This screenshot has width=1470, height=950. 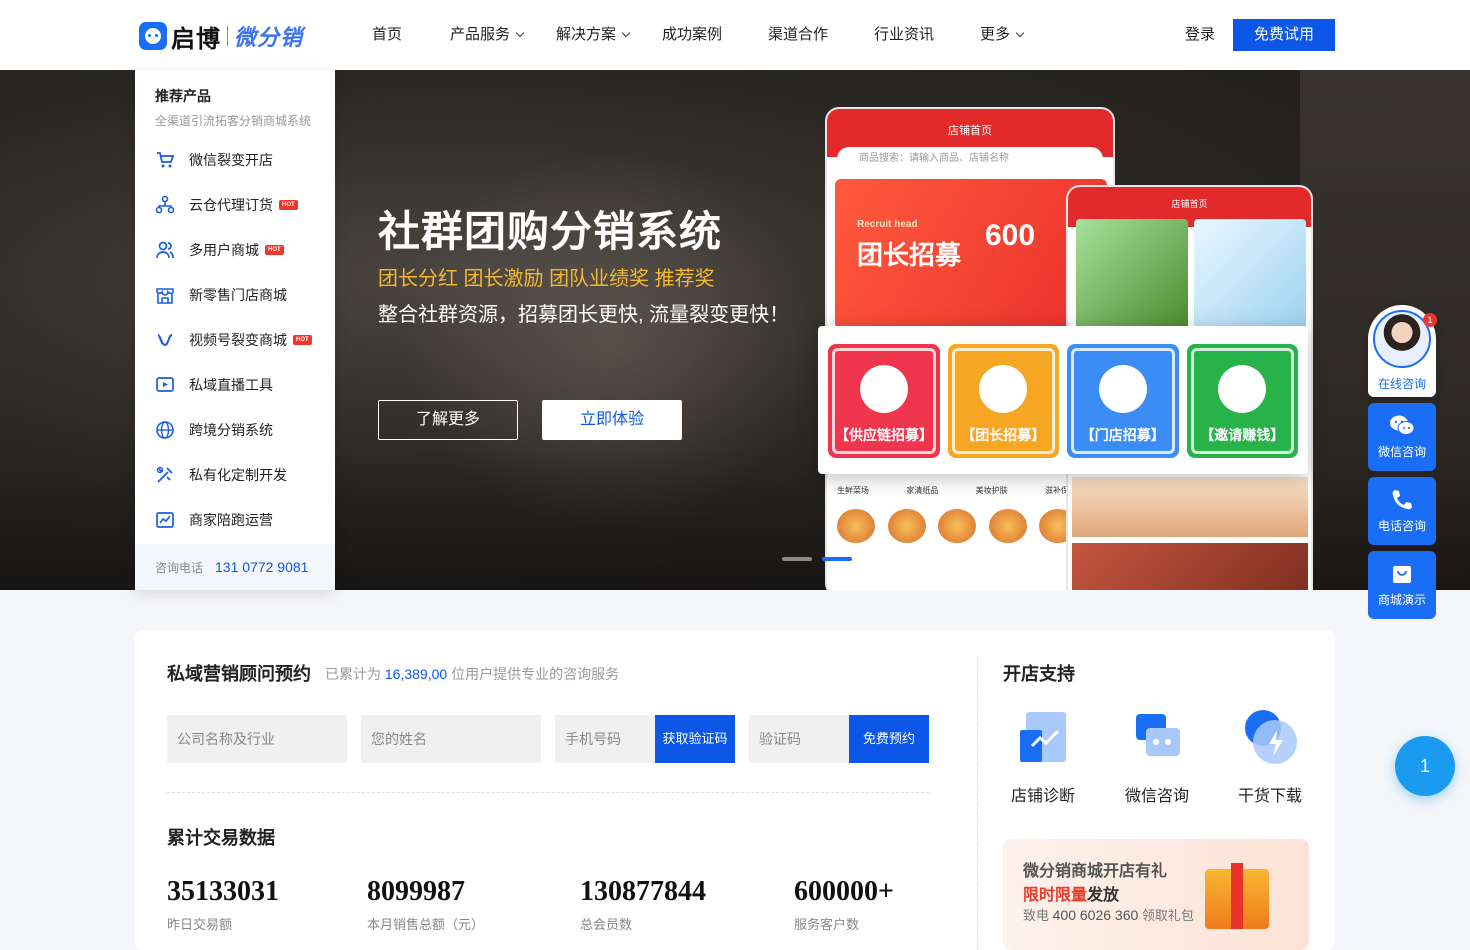 I want to click on banner-title: 社群团购分销系统, so click(x=550, y=231).